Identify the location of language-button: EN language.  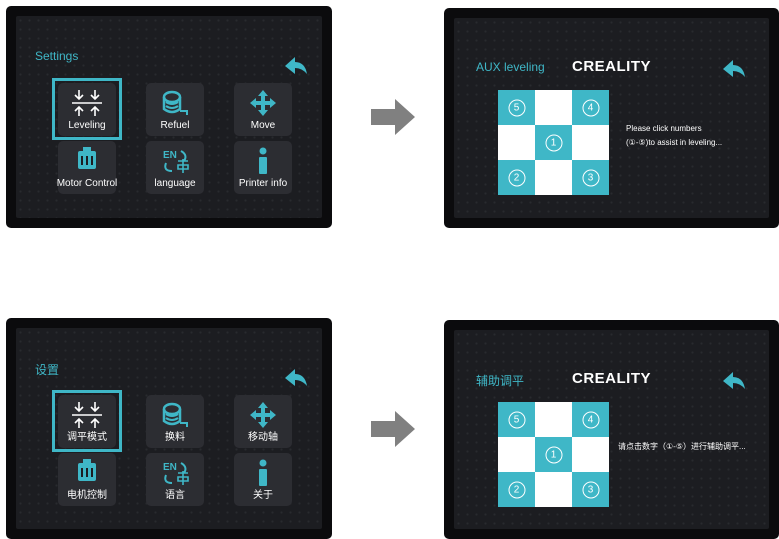
(175, 167).